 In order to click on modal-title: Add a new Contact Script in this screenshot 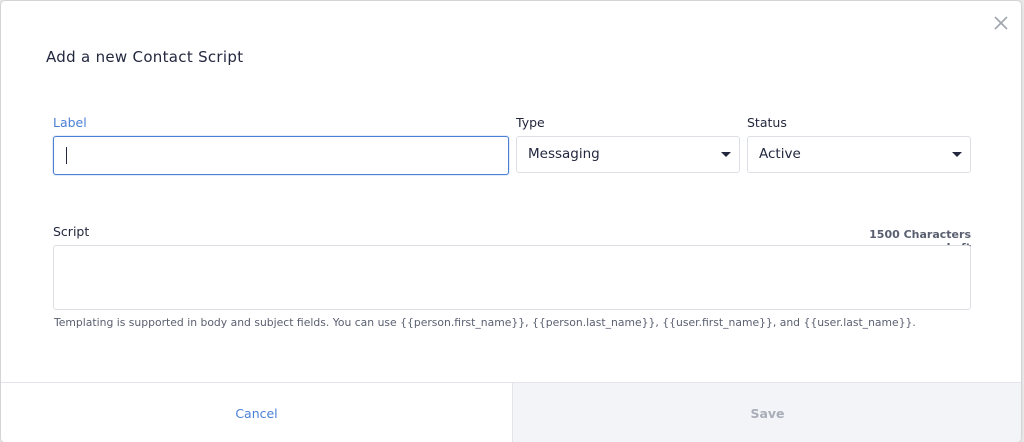, I will do `click(145, 57)`.